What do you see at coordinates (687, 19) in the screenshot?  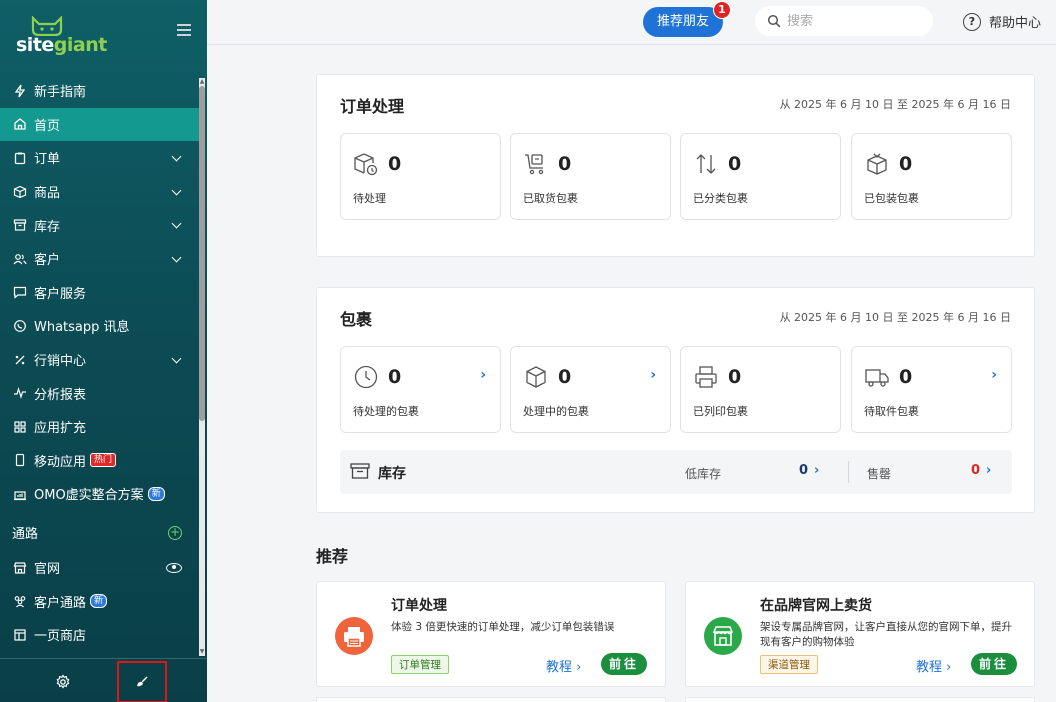 I see `invite-friends-button: 推荐朋友 1` at bounding box center [687, 19].